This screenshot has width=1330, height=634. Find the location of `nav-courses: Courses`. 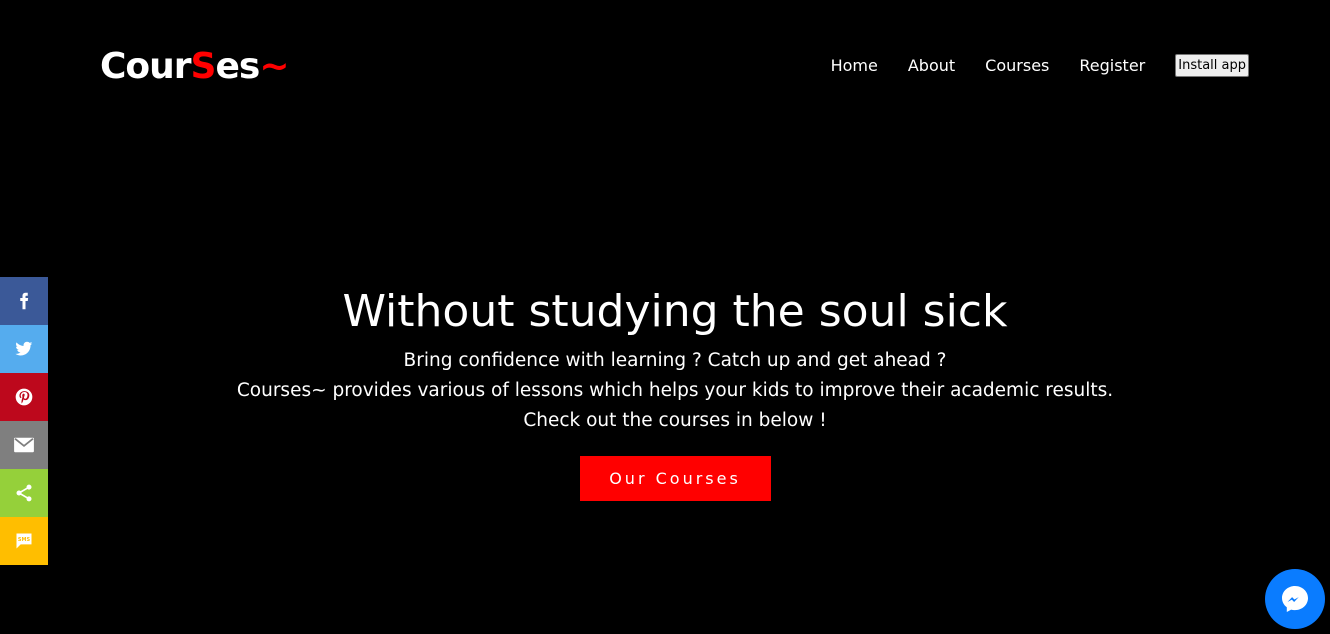

nav-courses: Courses is located at coordinates (1017, 66).